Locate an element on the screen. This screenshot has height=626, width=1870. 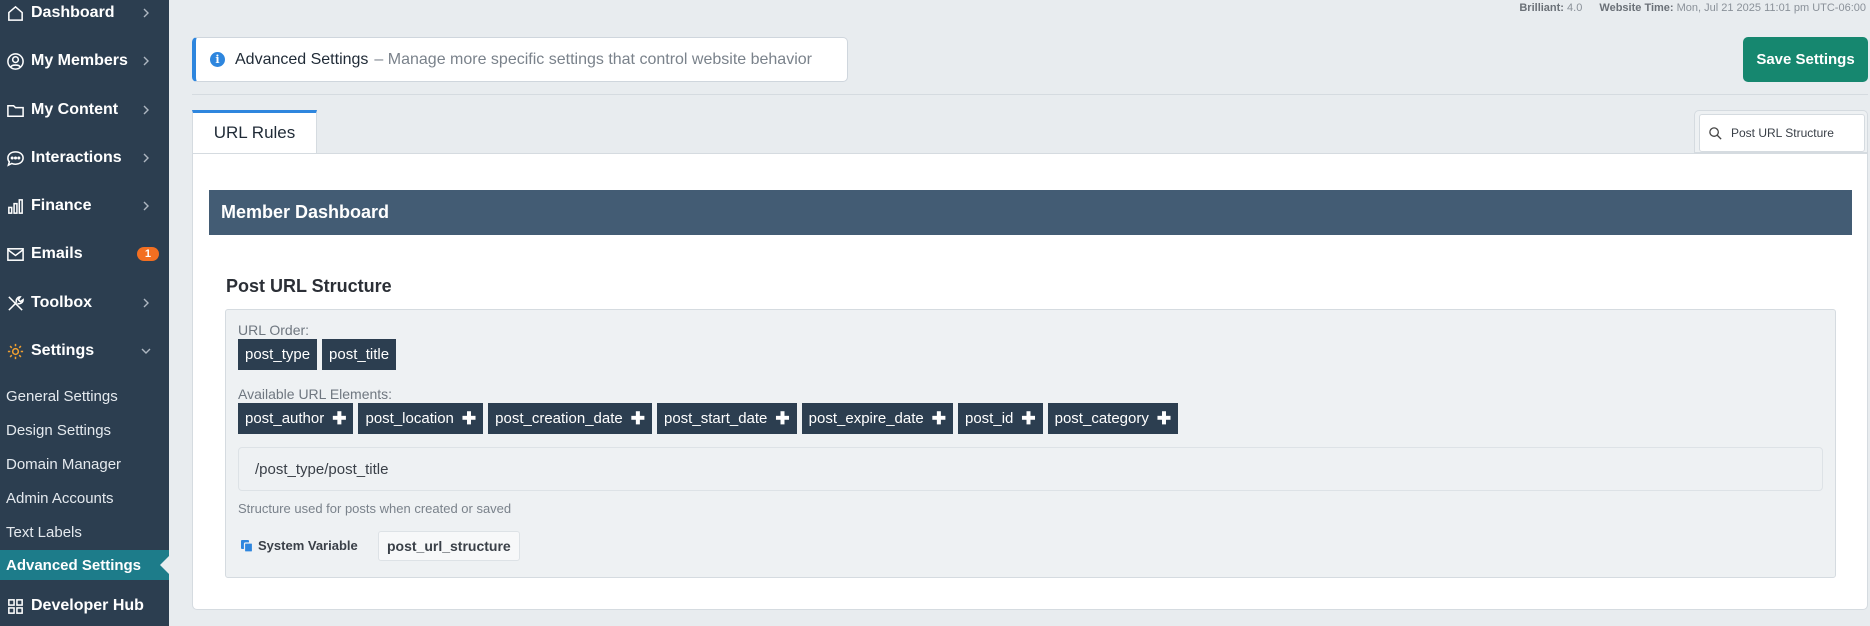
sidebar-item-label: Dashboard is located at coordinates (73, 12).